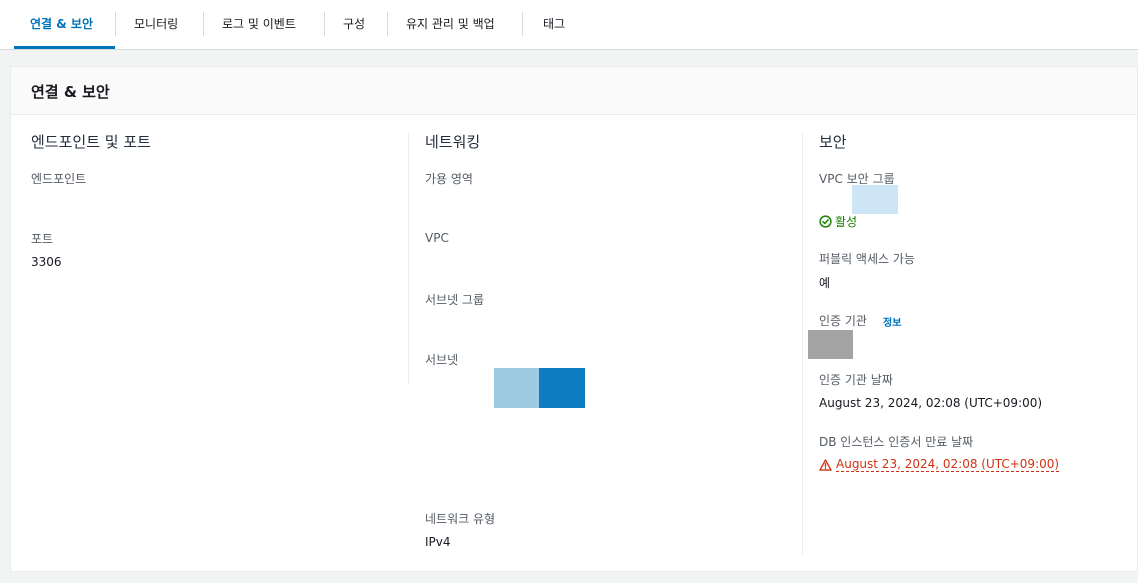 The width and height of the screenshot is (1138, 583). Describe the element at coordinates (825, 464) in the screenshot. I see `warning-triangle-icon` at that location.